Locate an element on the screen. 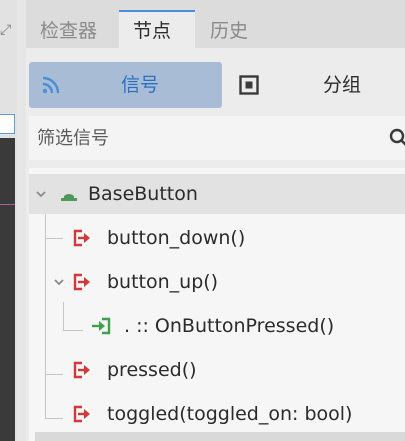 This screenshot has height=441, width=405. tree-next-row-edge is located at coordinates (220, 436).